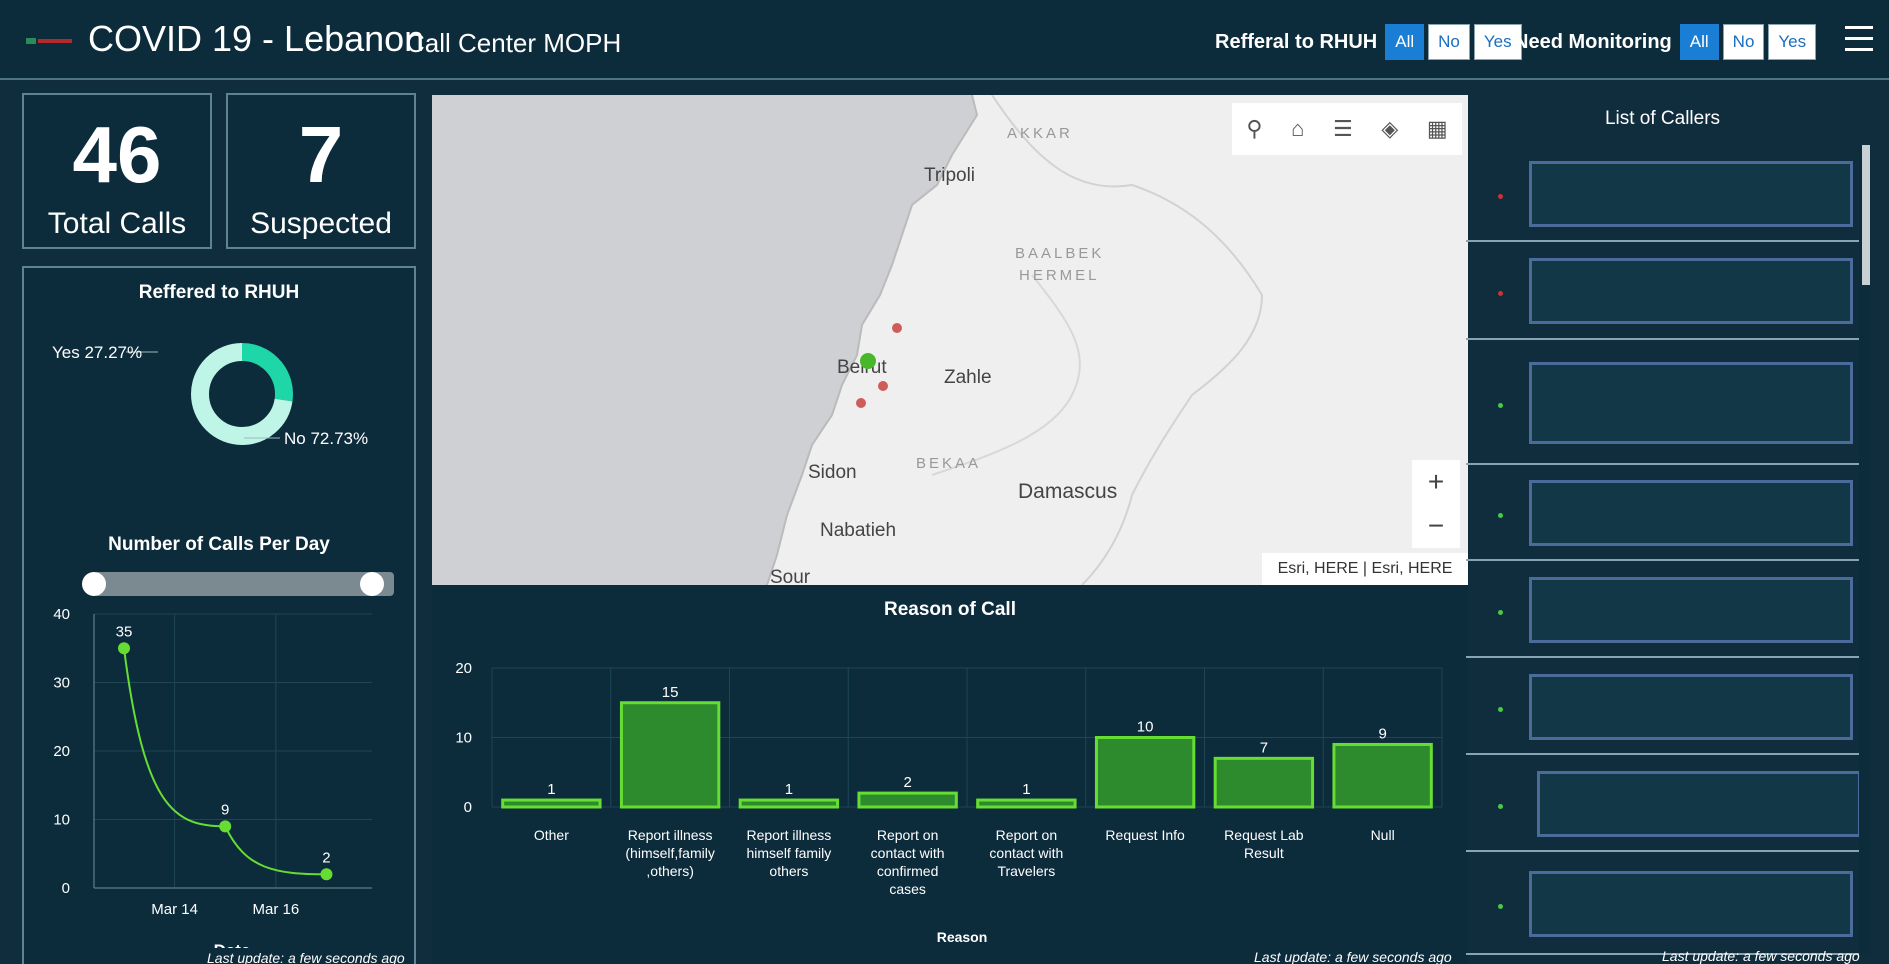 This screenshot has width=1889, height=964. I want to click on referral-filter-label: Refferal to RHUH, so click(1296, 41).